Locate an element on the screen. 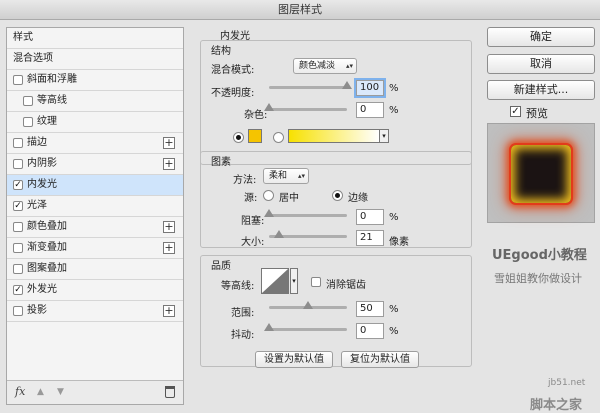 This screenshot has height=413, width=600. blend-options-item: 混合选项 is located at coordinates (95, 59).